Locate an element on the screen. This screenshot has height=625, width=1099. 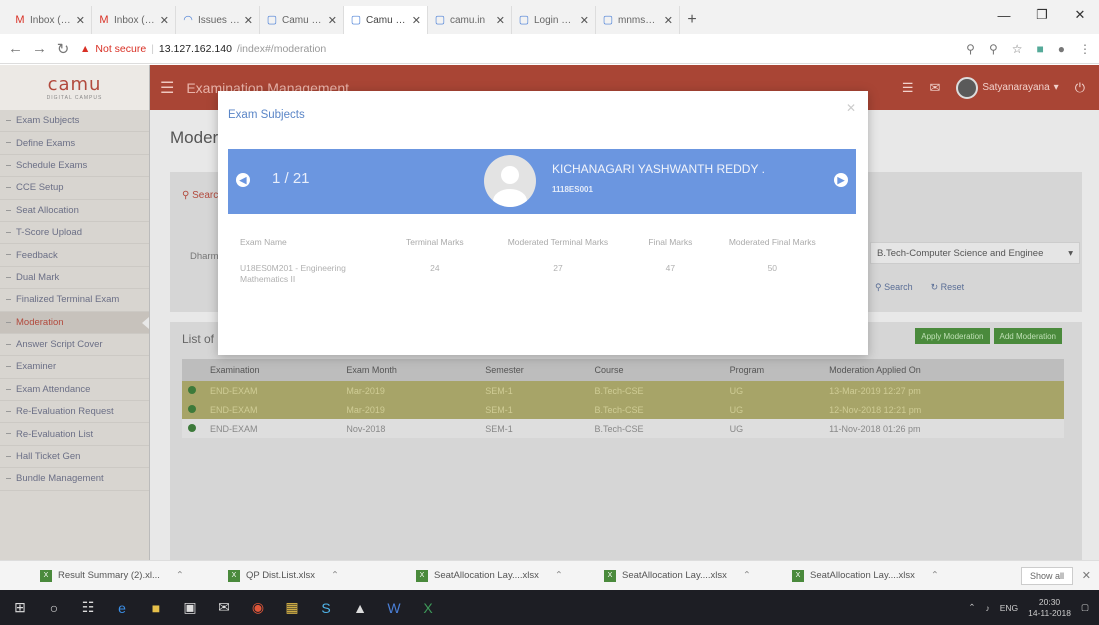
power-icon: ⏻ is located at coordinates (1080, 88).